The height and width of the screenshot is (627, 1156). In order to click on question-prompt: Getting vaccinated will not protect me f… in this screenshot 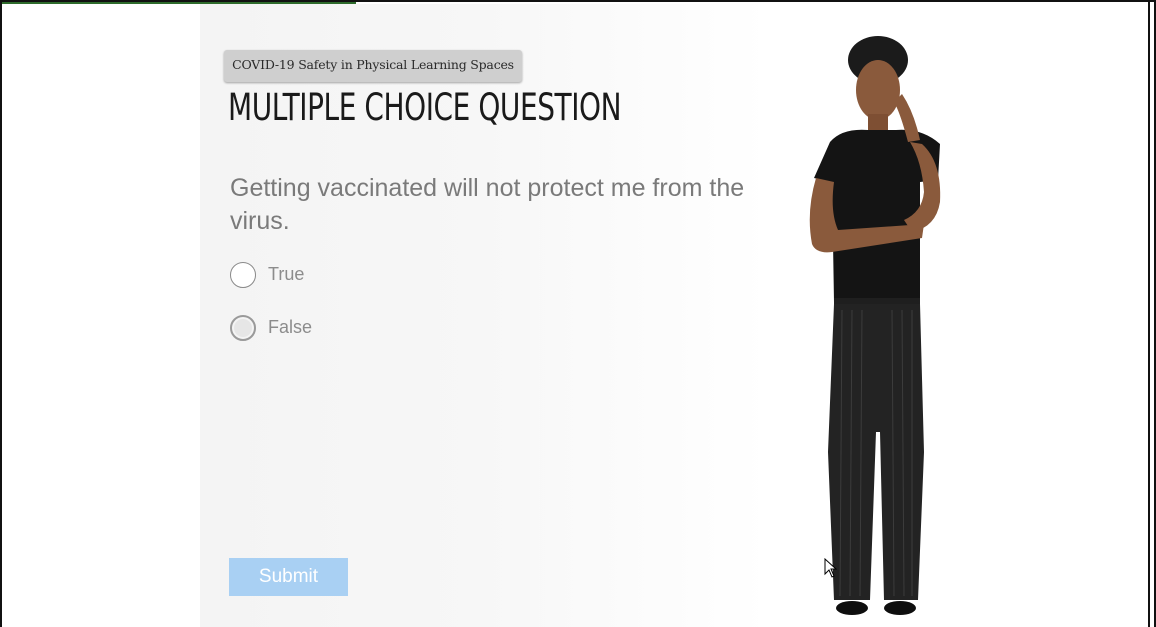, I will do `click(487, 204)`.